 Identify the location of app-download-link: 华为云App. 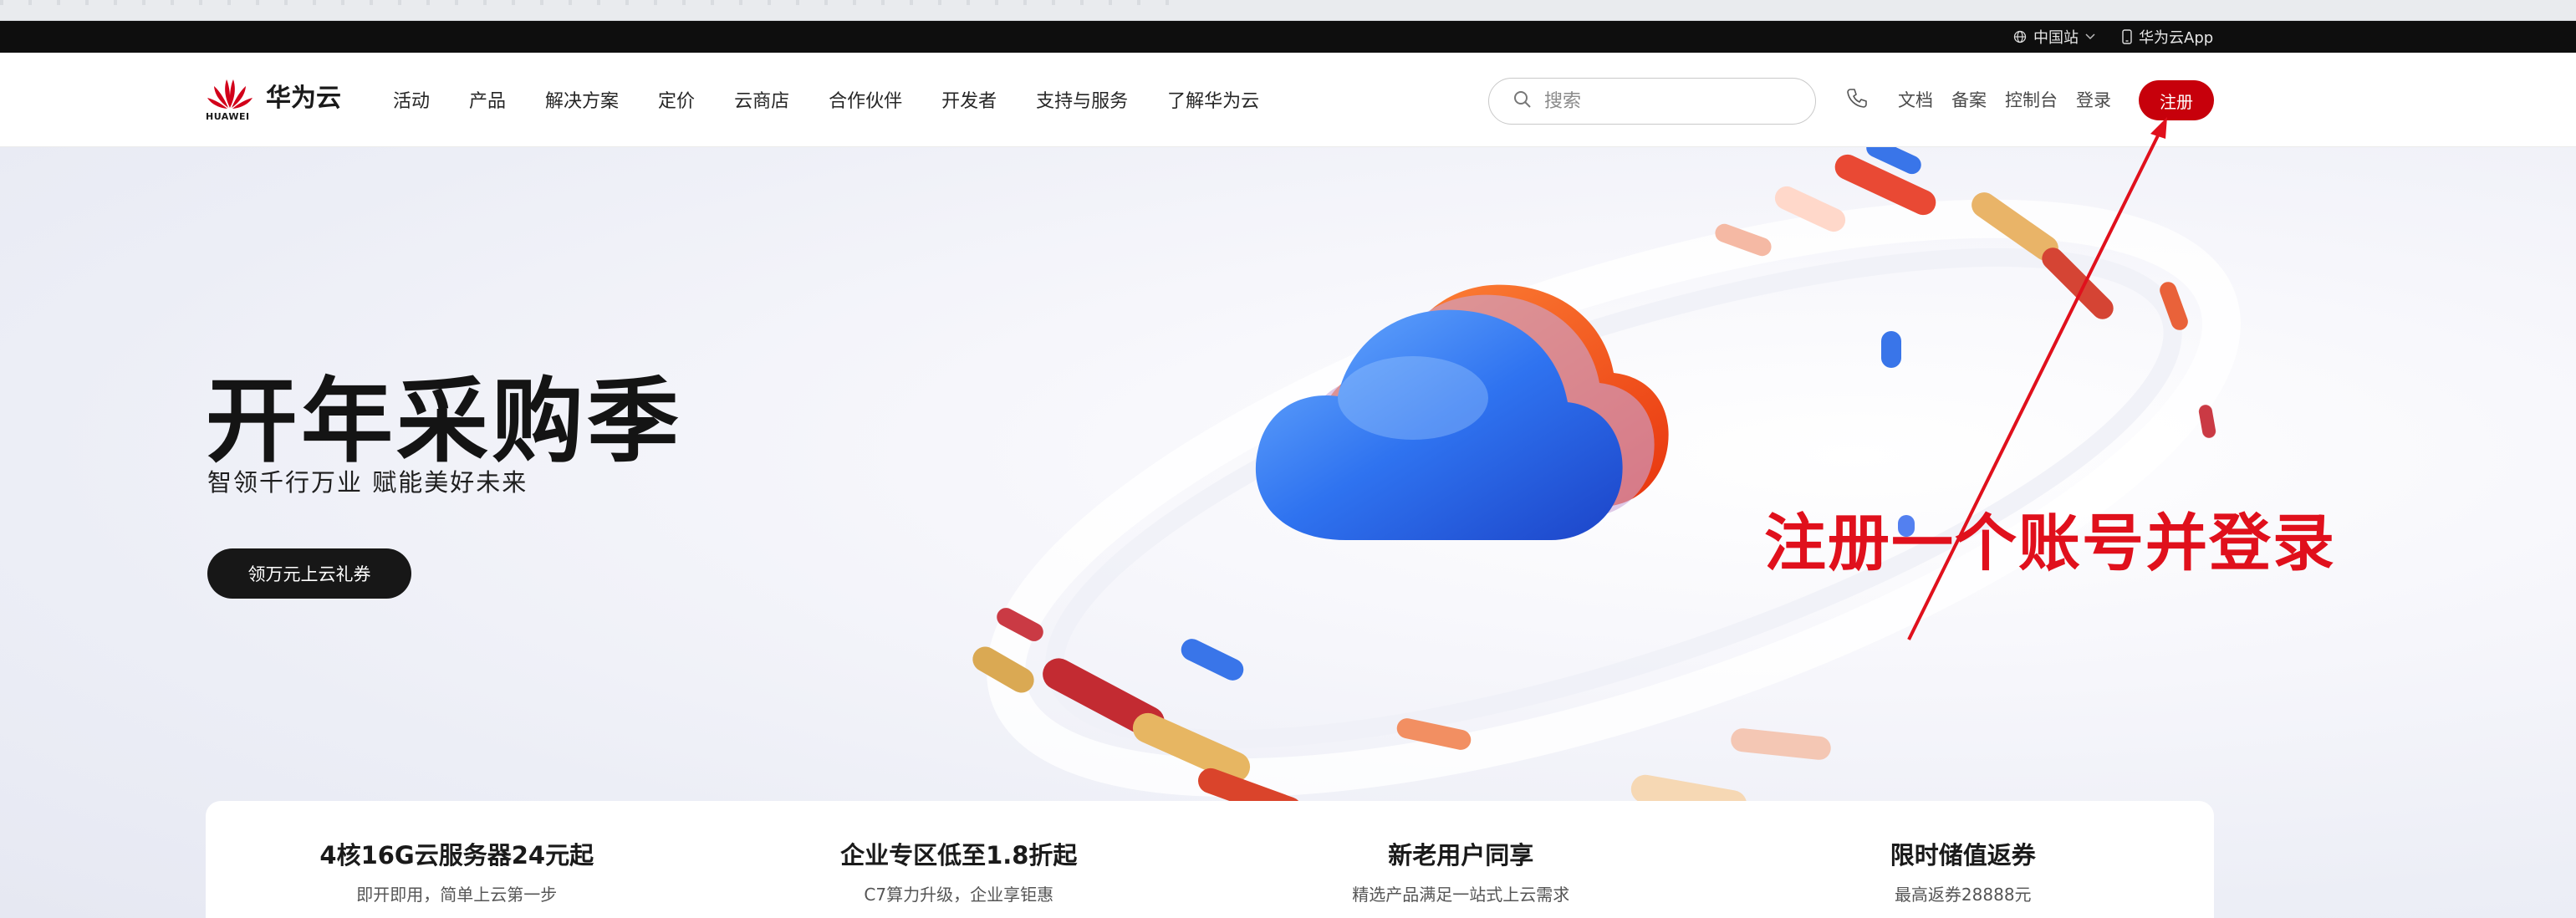
(2167, 37).